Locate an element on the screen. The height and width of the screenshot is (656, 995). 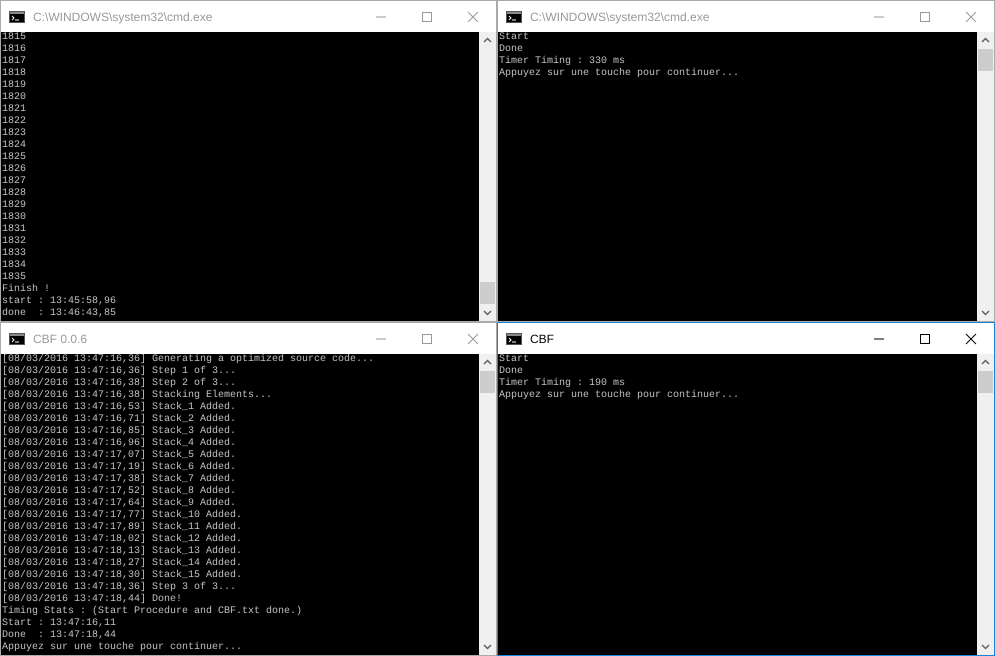
console-line: 1835 is located at coordinates (15, 278).